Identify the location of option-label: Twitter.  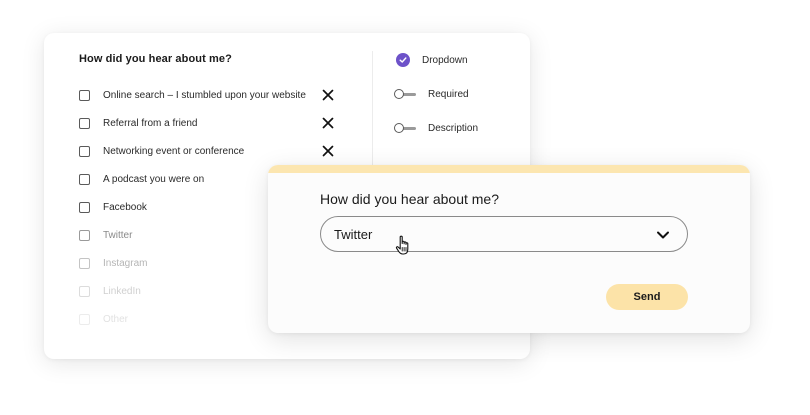
(118, 235).